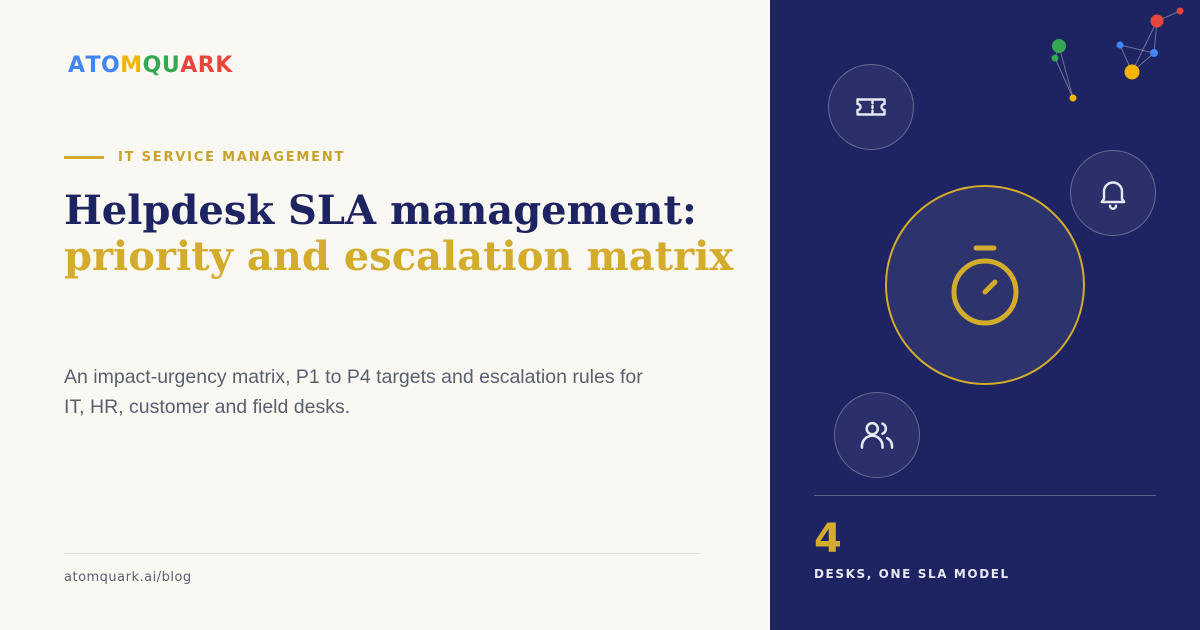  I want to click on stopwatch-badge, so click(985, 285).